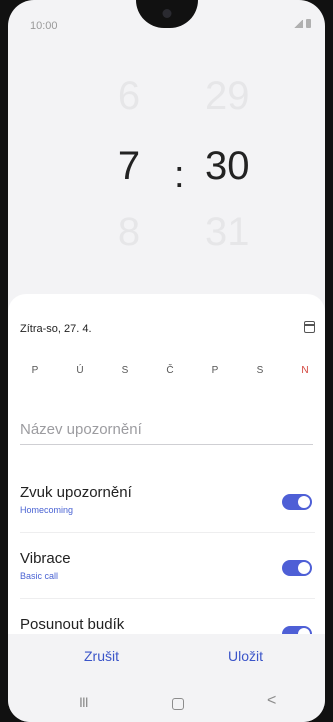  Describe the element at coordinates (297, 568) in the screenshot. I see `vibration-toggle` at that location.